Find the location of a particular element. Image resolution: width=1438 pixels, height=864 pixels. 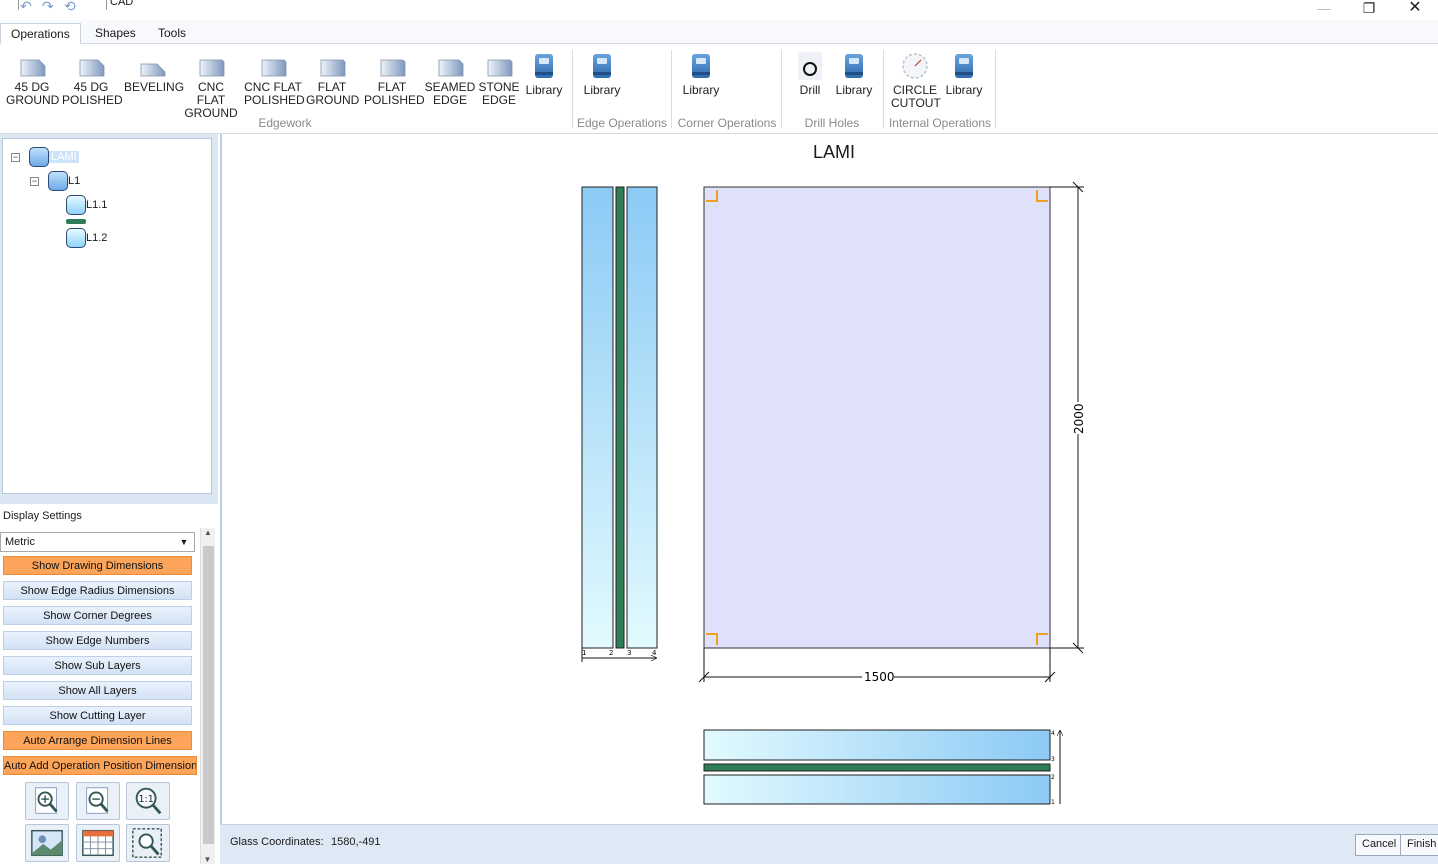

minimize-button: — is located at coordinates (1324, 10).